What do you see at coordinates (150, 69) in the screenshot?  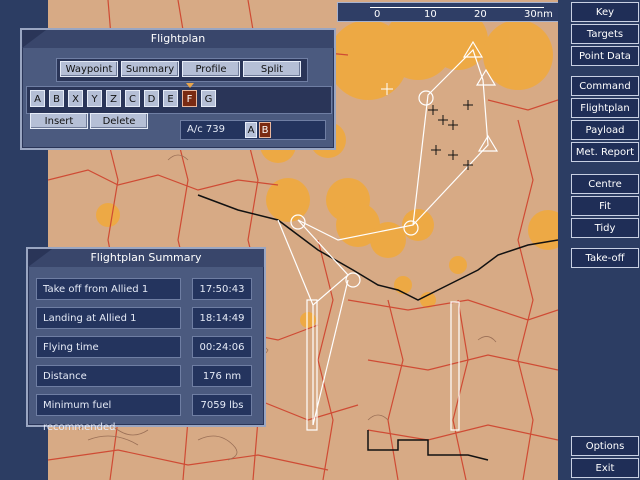 I see `tab-summary: Summary` at bounding box center [150, 69].